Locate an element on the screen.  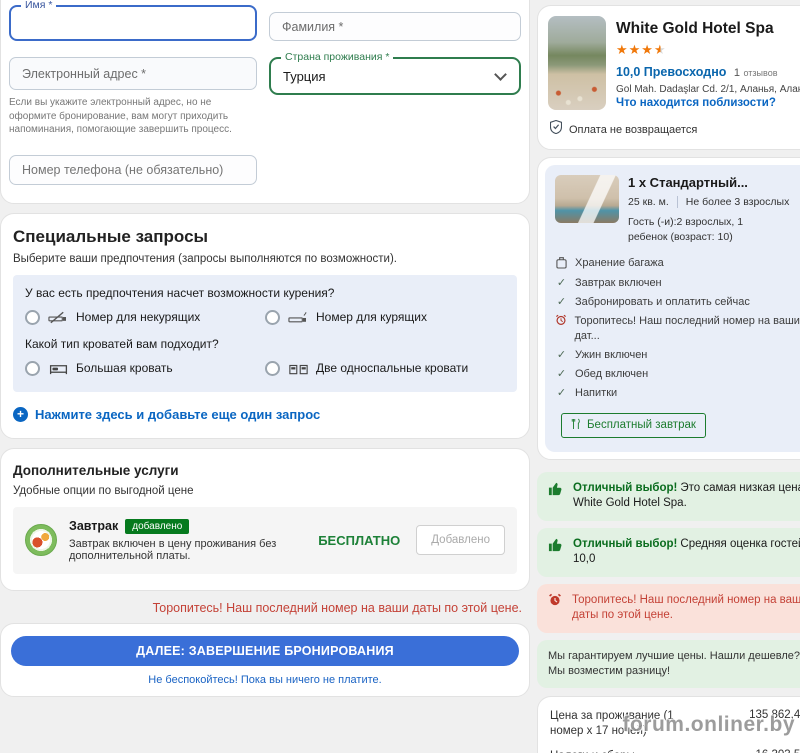
big-bed-icon is located at coordinates (58, 368).